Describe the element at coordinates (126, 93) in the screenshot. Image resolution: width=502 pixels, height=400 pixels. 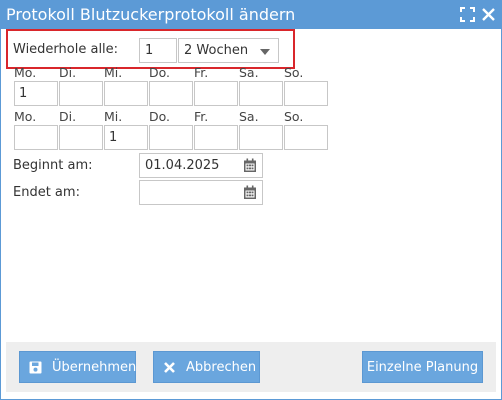
I see `week1-mi-input` at that location.